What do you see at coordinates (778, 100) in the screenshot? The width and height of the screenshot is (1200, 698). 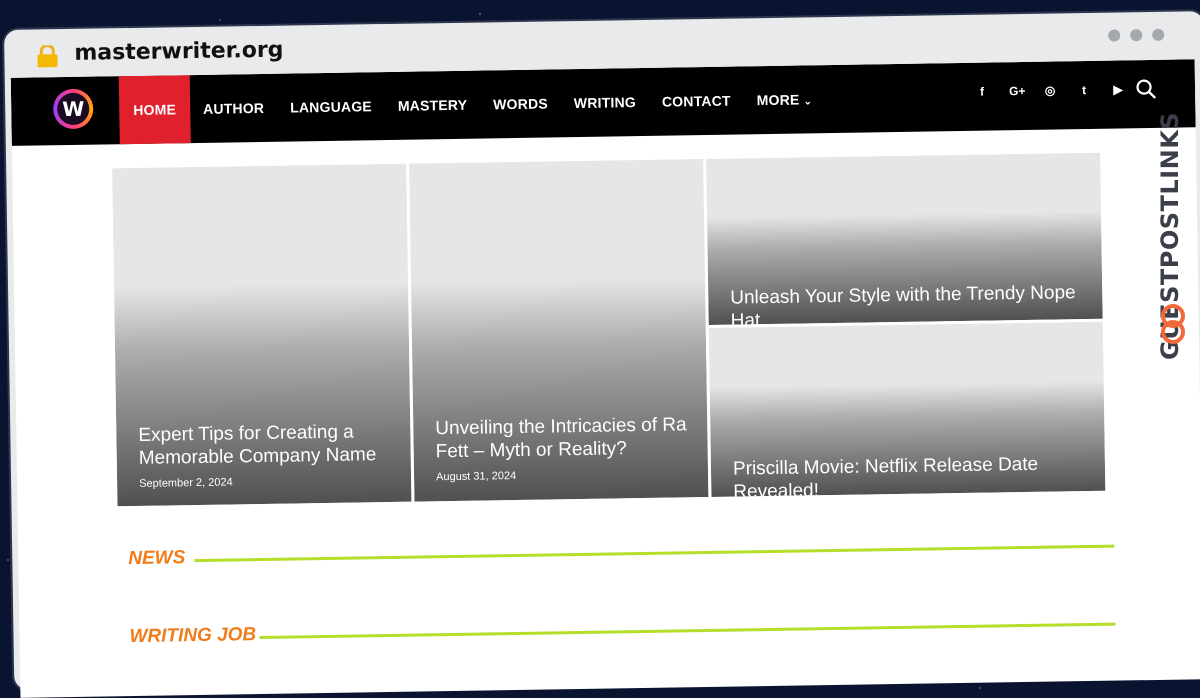 I see `nav-item-more-label: MORE` at bounding box center [778, 100].